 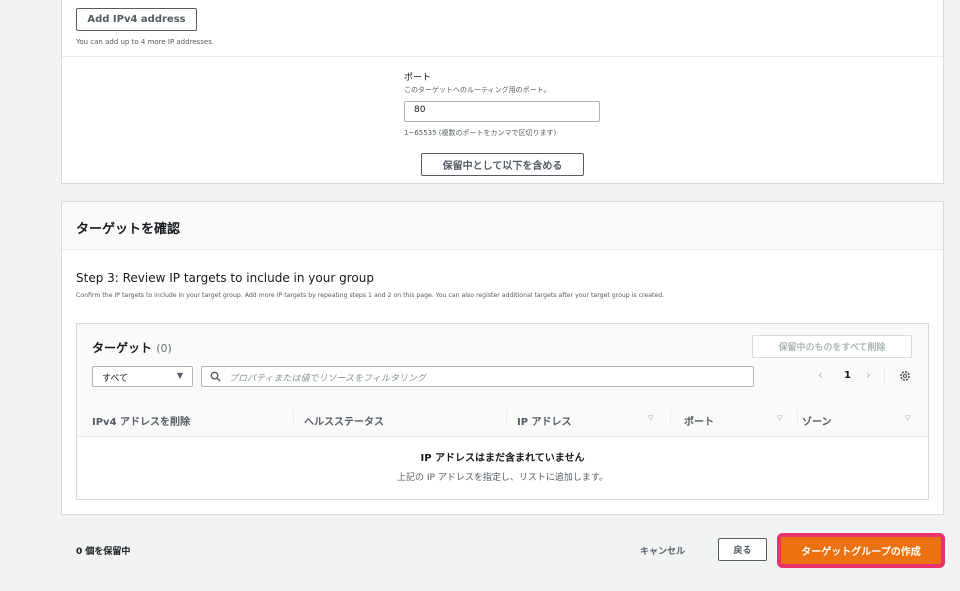 I want to click on column-ip-address: IP アドレス, so click(x=544, y=420).